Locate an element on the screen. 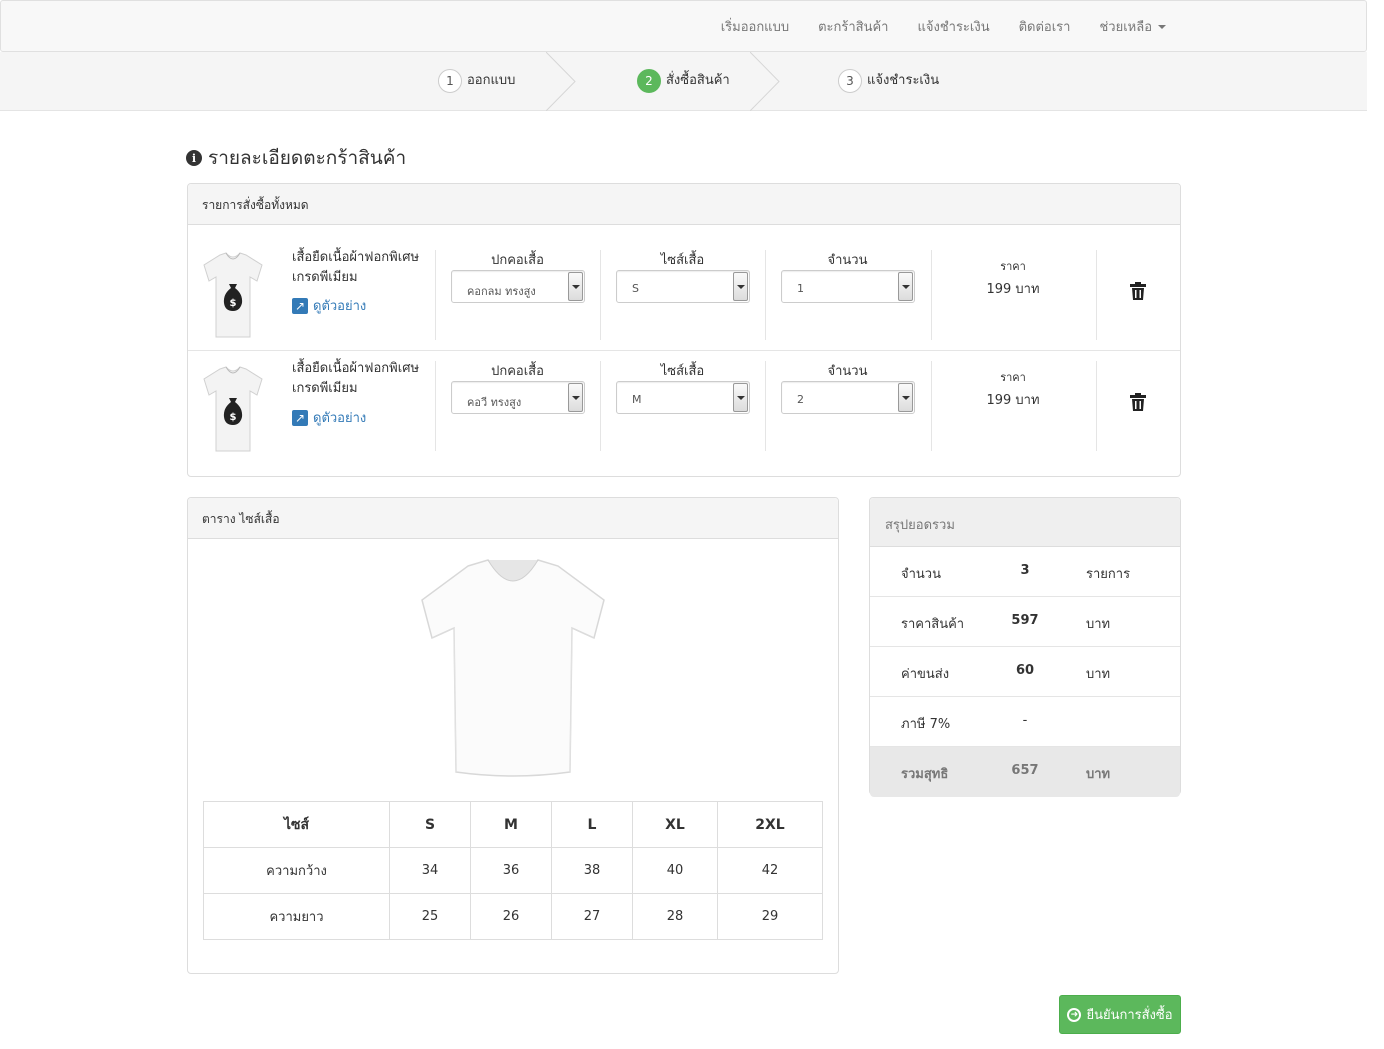 The image size is (1384, 1049). nav-start-design: เริ่มออกแบบ is located at coordinates (755, 26).